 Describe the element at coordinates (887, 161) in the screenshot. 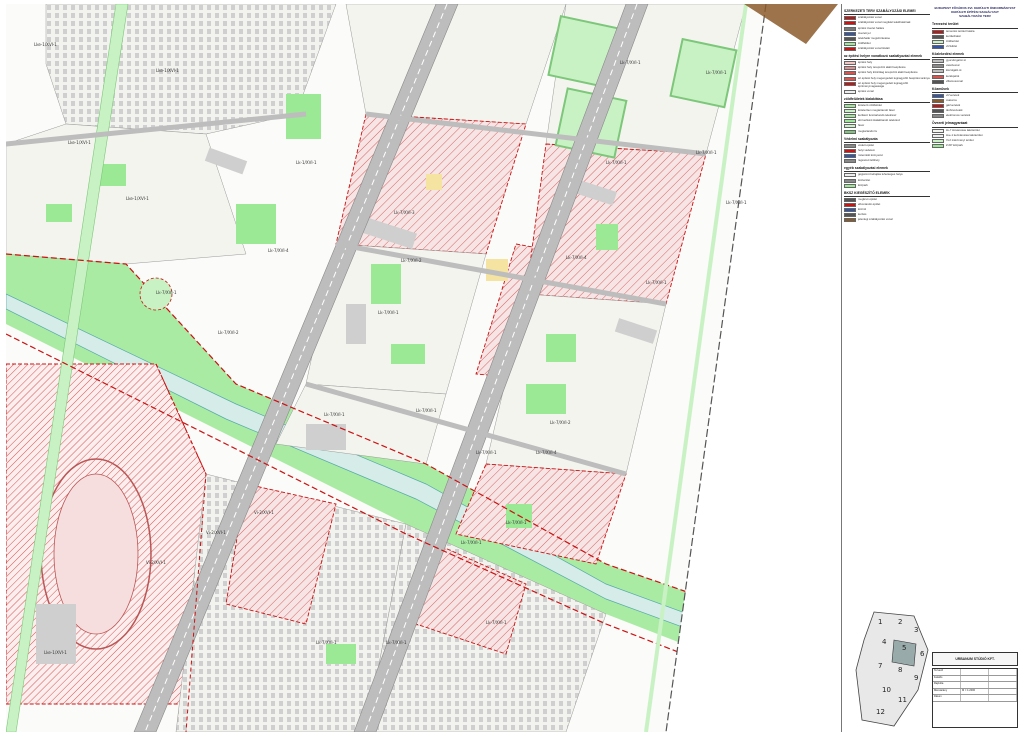

I see `legend-item: régészeti lelőhely` at that location.